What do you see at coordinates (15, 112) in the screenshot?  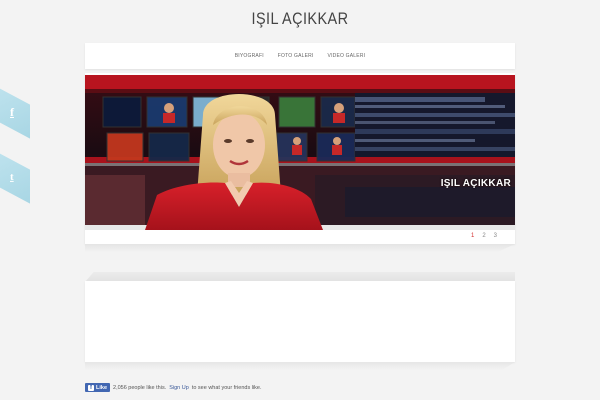 I see `facebook-share-tab: f` at bounding box center [15, 112].